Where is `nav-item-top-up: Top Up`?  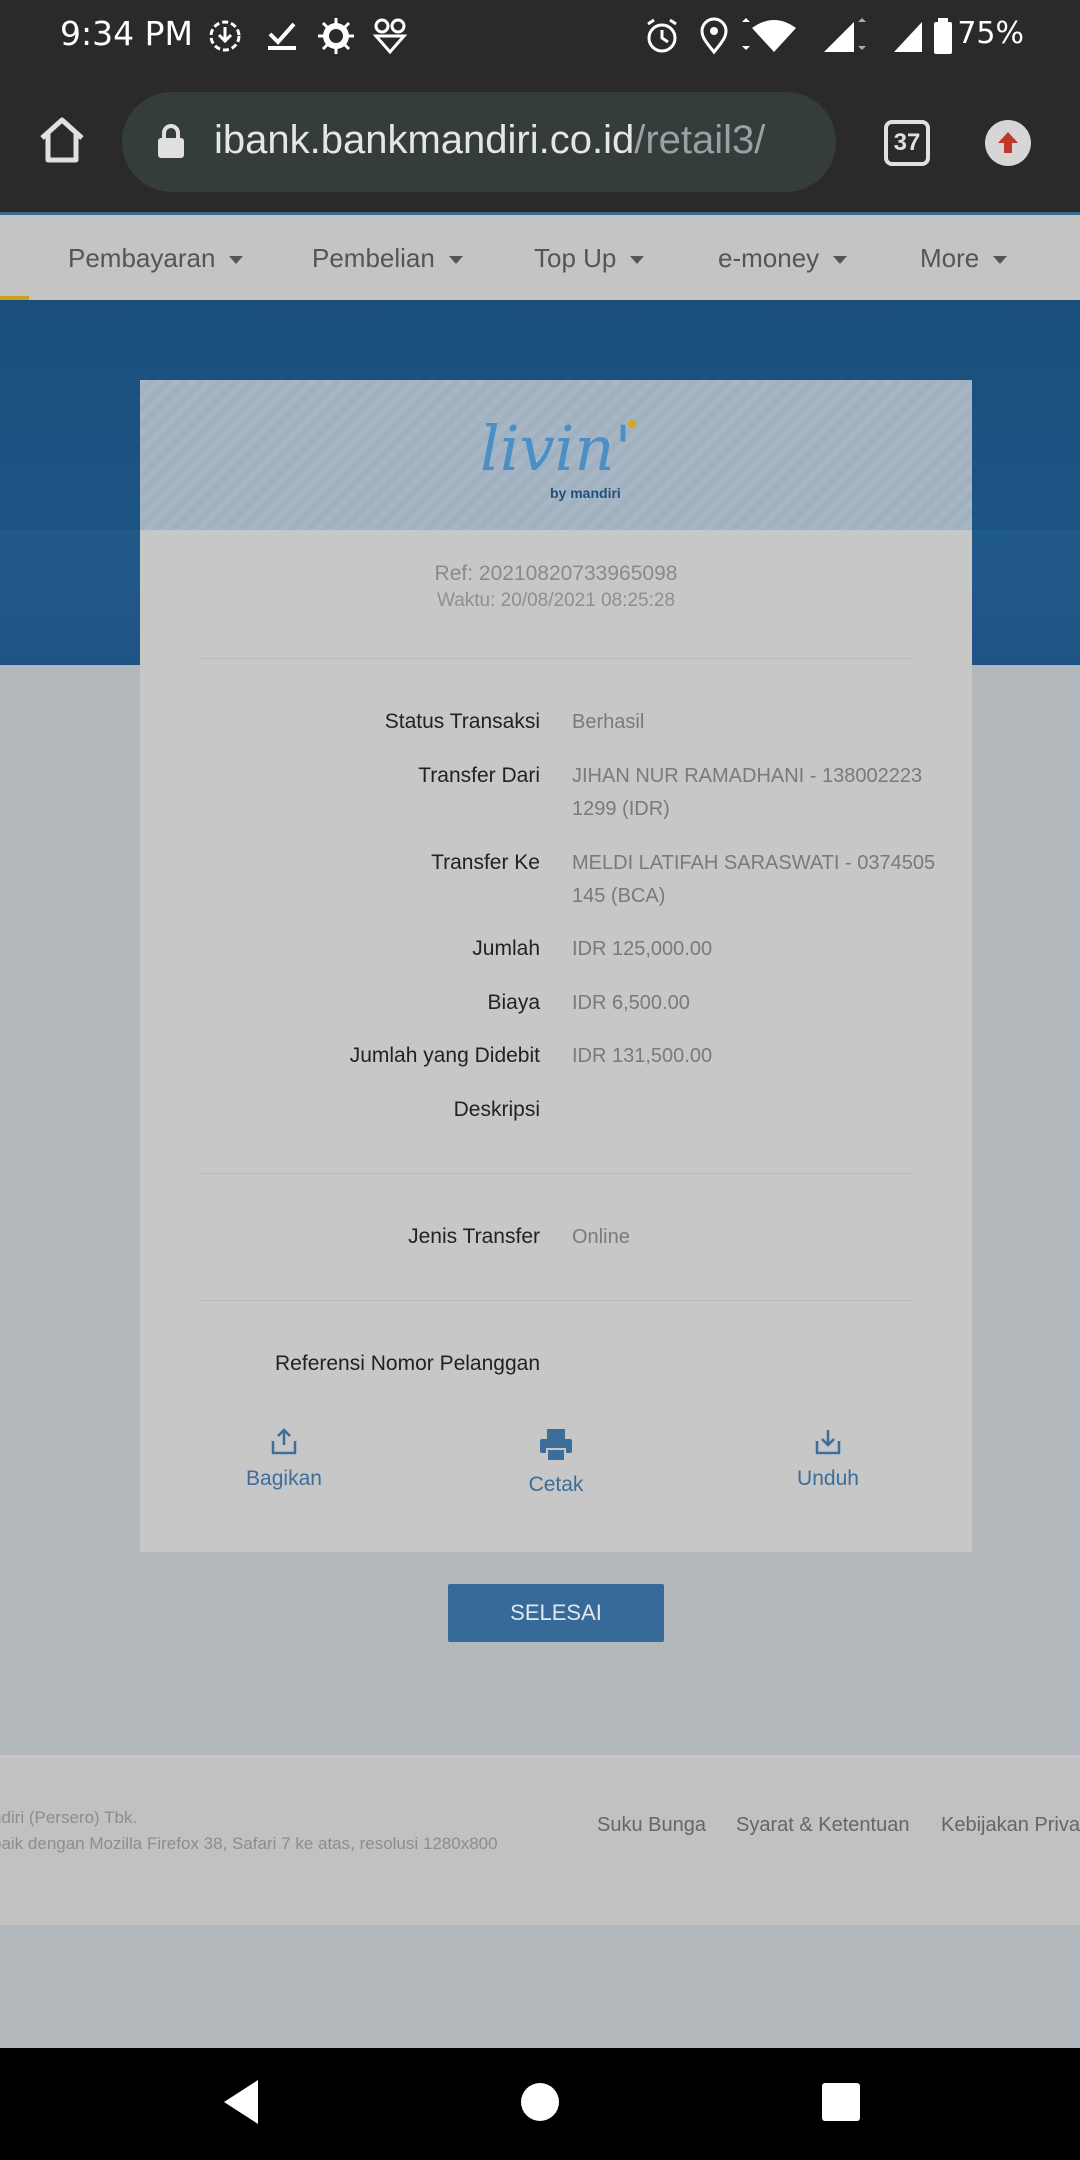 nav-item-top-up: Top Up is located at coordinates (589, 258).